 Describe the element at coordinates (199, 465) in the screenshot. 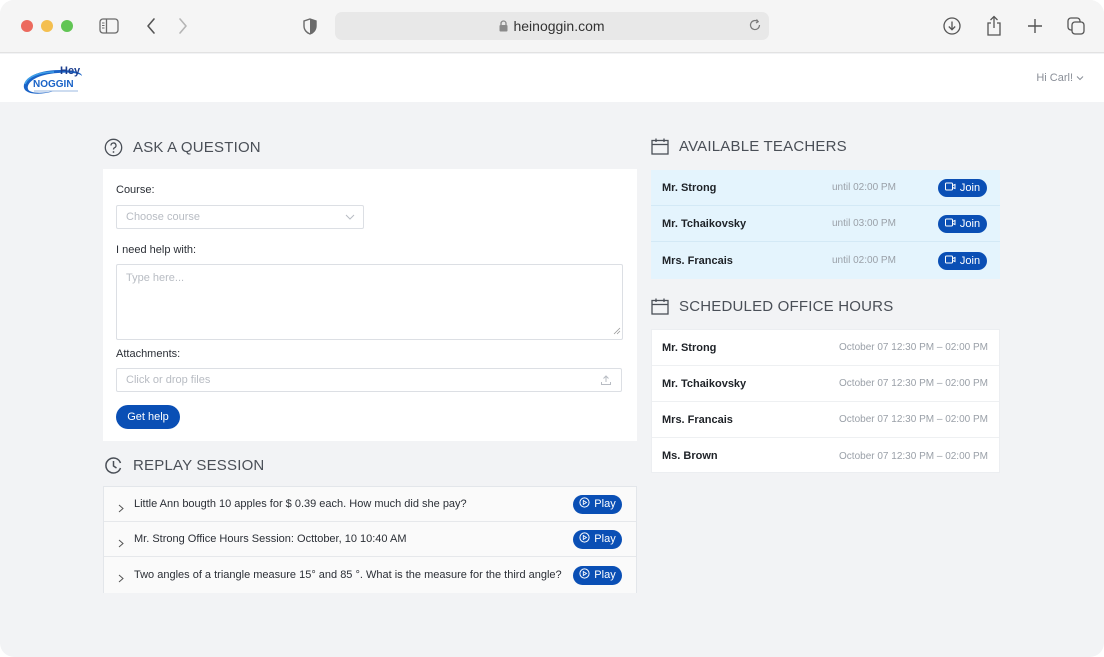

I see `replay-session-title: REPLAY SESSION` at that location.